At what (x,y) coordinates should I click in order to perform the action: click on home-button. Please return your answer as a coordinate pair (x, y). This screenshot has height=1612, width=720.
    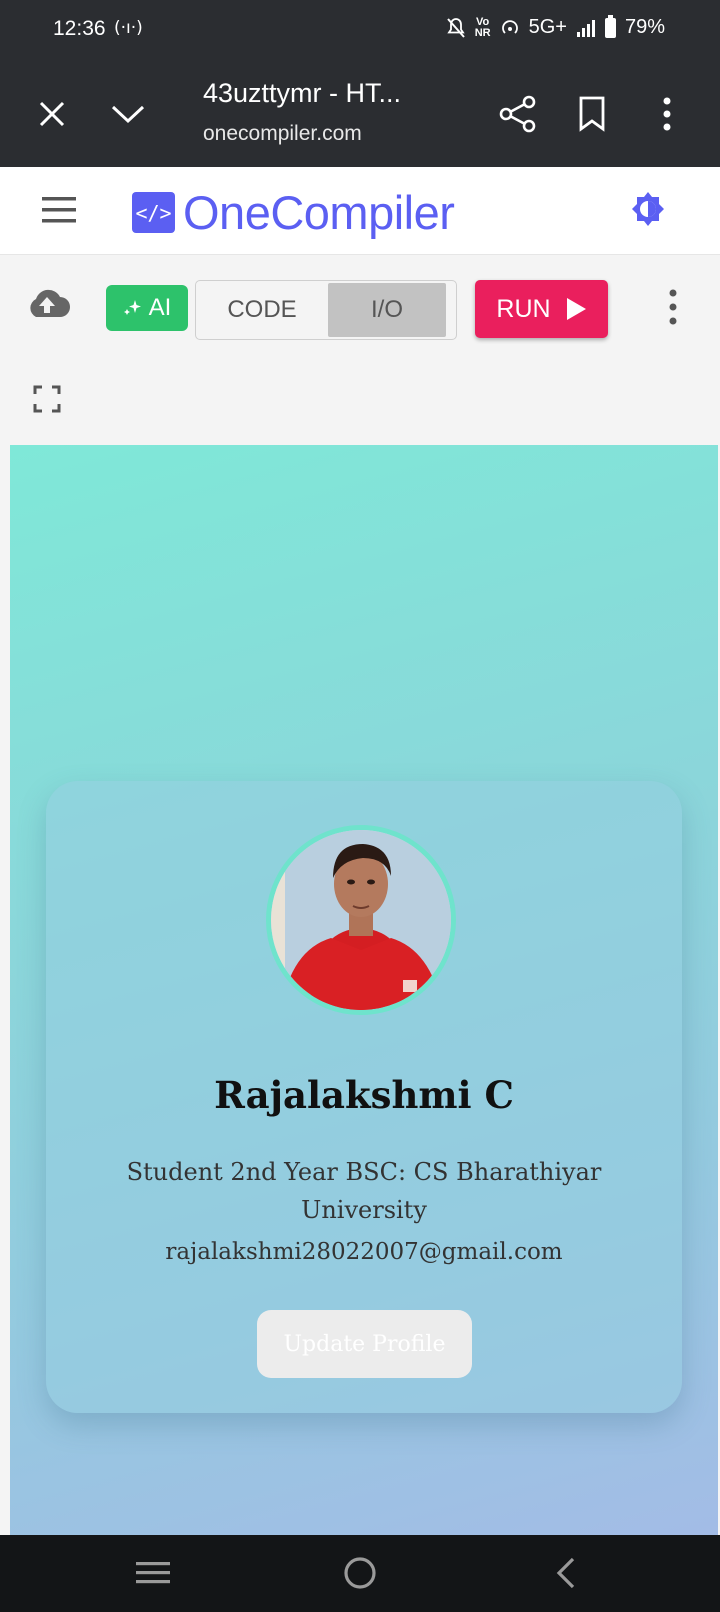
    Looking at the image, I should click on (360, 1573).